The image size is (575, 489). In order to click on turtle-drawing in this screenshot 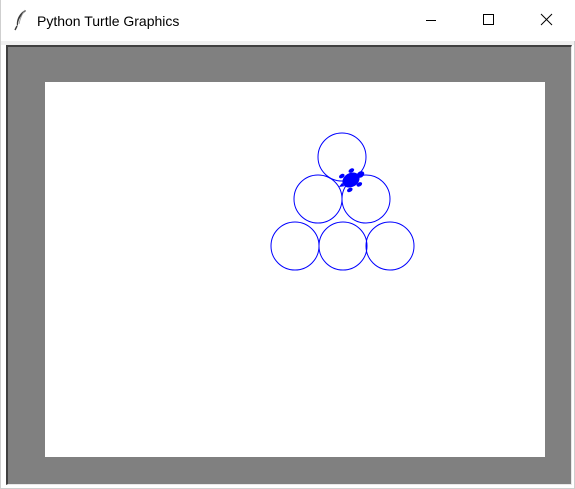, I will do `click(342, 201)`.